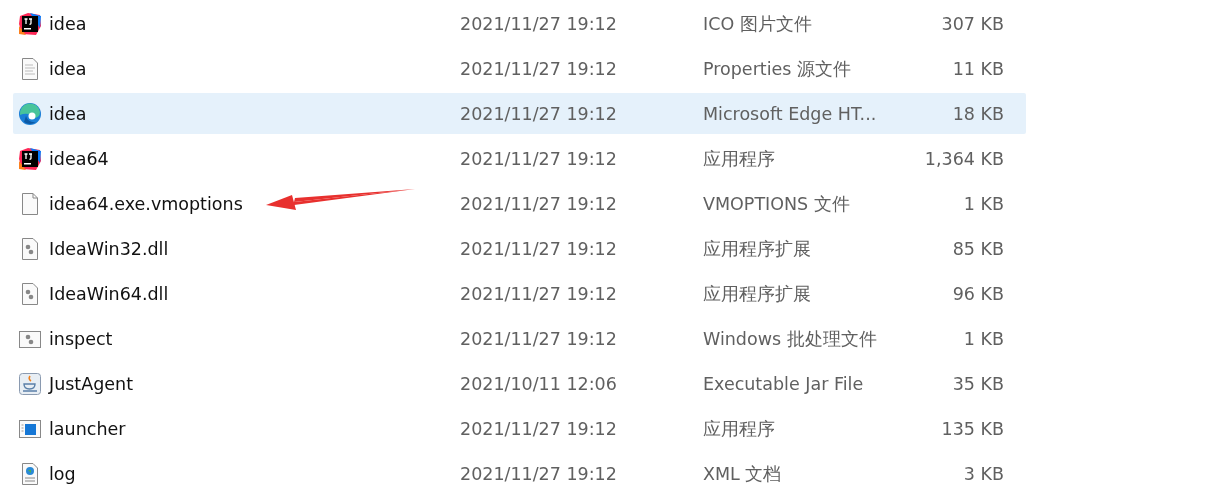 Image resolution: width=1219 pixels, height=501 pixels. Describe the element at coordinates (109, 248) in the screenshot. I see `file-name: IdeaWin32.dll` at that location.